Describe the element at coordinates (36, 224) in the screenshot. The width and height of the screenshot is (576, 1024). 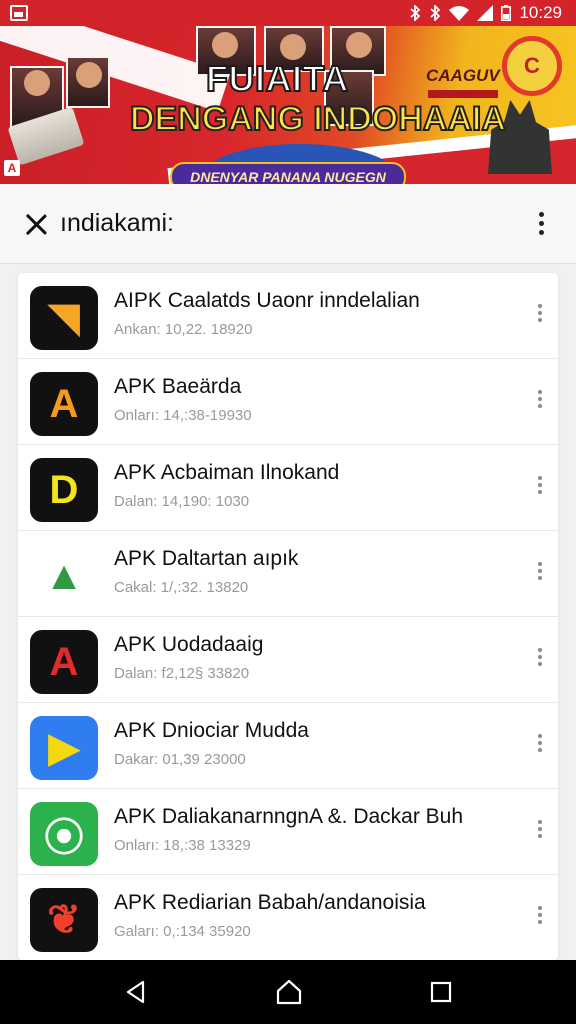
I see `close-icon` at that location.